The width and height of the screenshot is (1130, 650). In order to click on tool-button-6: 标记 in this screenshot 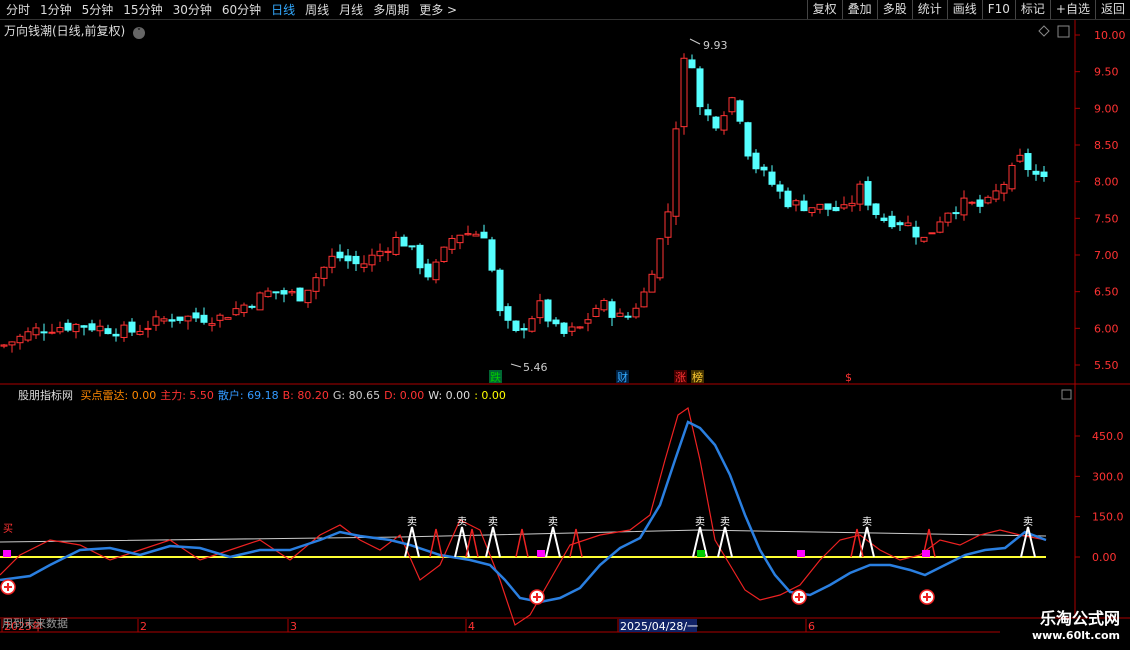, I will do `click(1032, 9)`.